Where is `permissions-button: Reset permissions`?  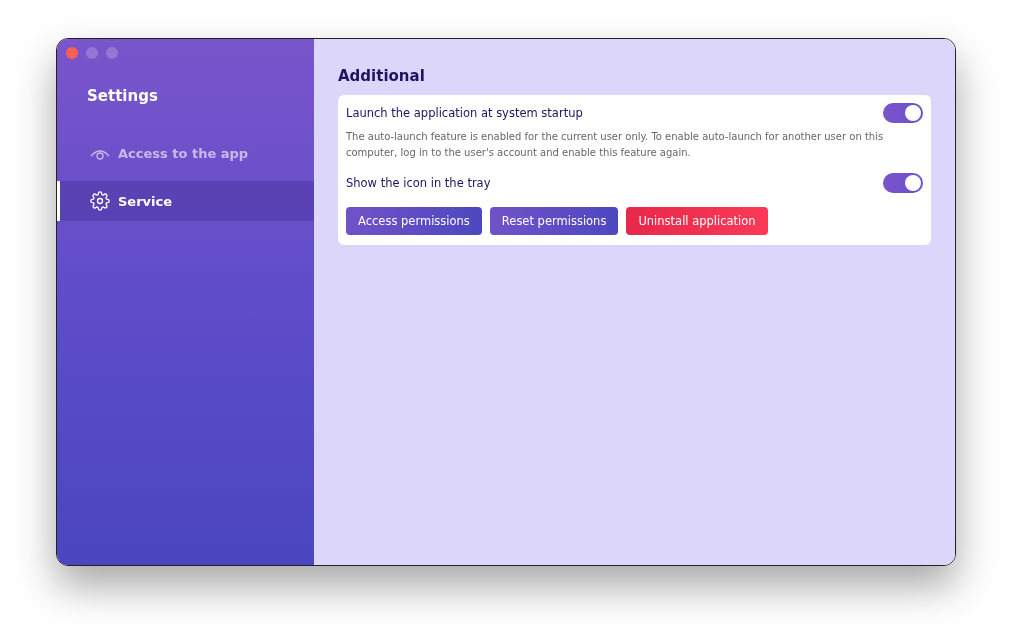 permissions-button: Reset permissions is located at coordinates (554, 221).